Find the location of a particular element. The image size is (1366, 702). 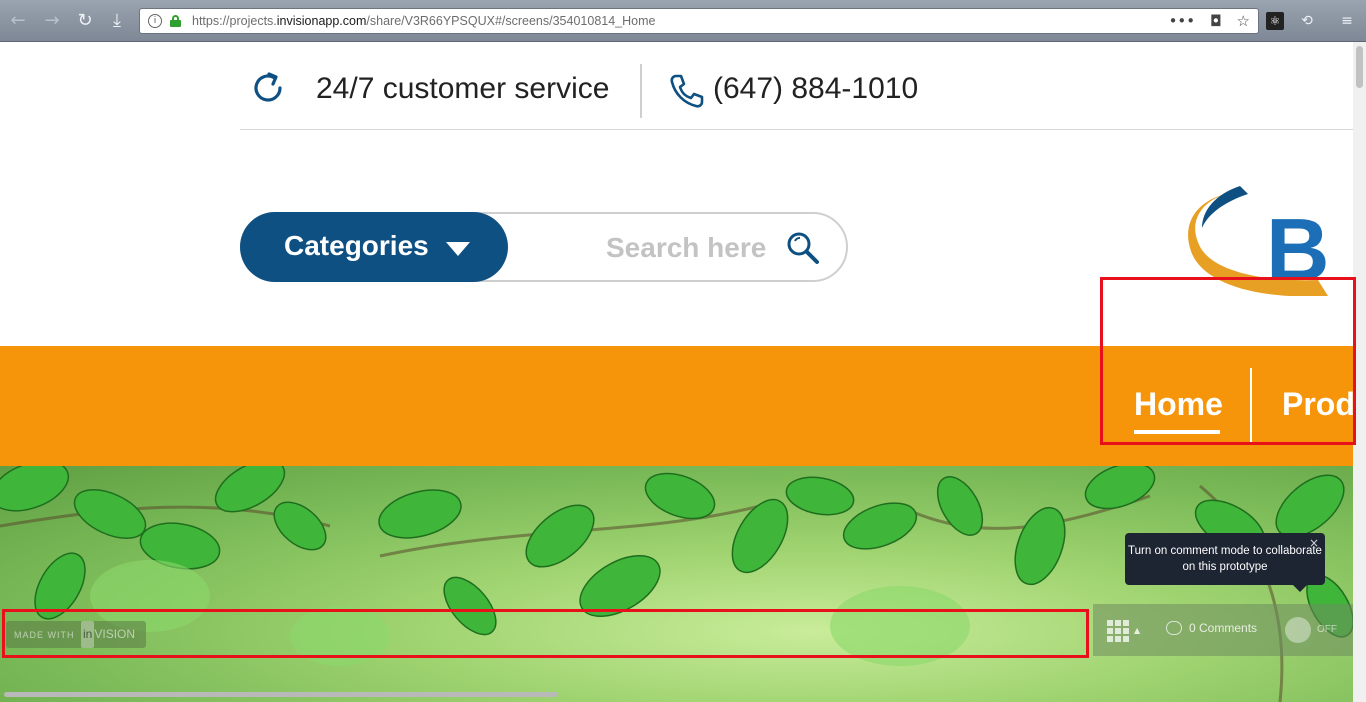

phone-number: (647) 884-1010 is located at coordinates (815, 89).